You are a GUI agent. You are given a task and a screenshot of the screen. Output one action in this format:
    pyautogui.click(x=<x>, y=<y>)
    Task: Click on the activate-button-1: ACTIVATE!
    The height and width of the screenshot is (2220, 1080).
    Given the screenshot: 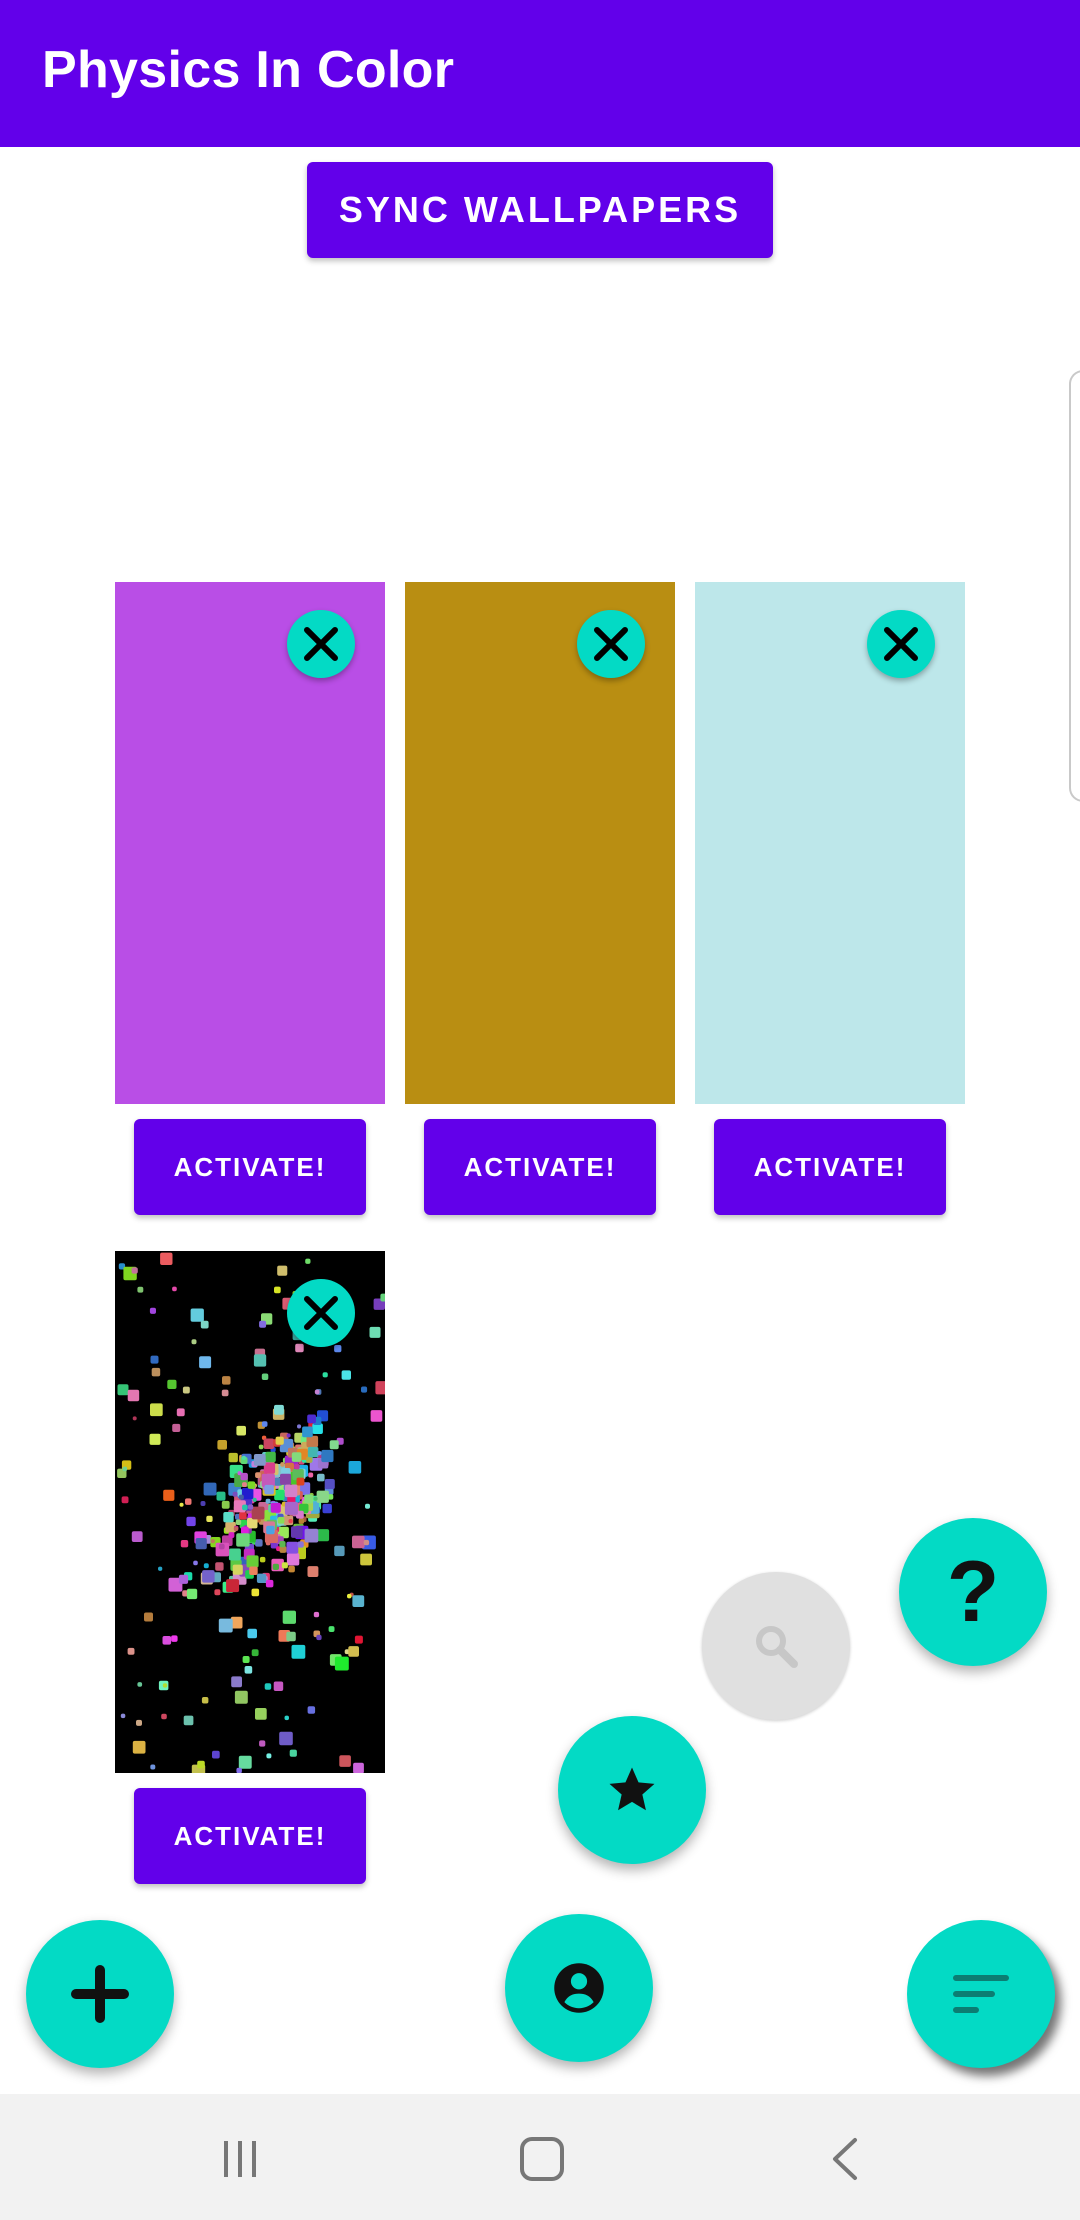 What is the action you would take?
    pyautogui.click(x=250, y=1167)
    